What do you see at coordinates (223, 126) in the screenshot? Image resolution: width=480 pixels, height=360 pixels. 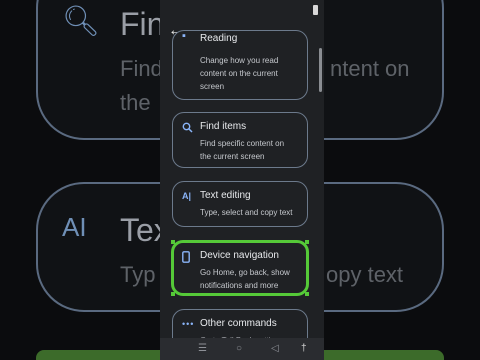 I see `menu-item-title: Find items` at bounding box center [223, 126].